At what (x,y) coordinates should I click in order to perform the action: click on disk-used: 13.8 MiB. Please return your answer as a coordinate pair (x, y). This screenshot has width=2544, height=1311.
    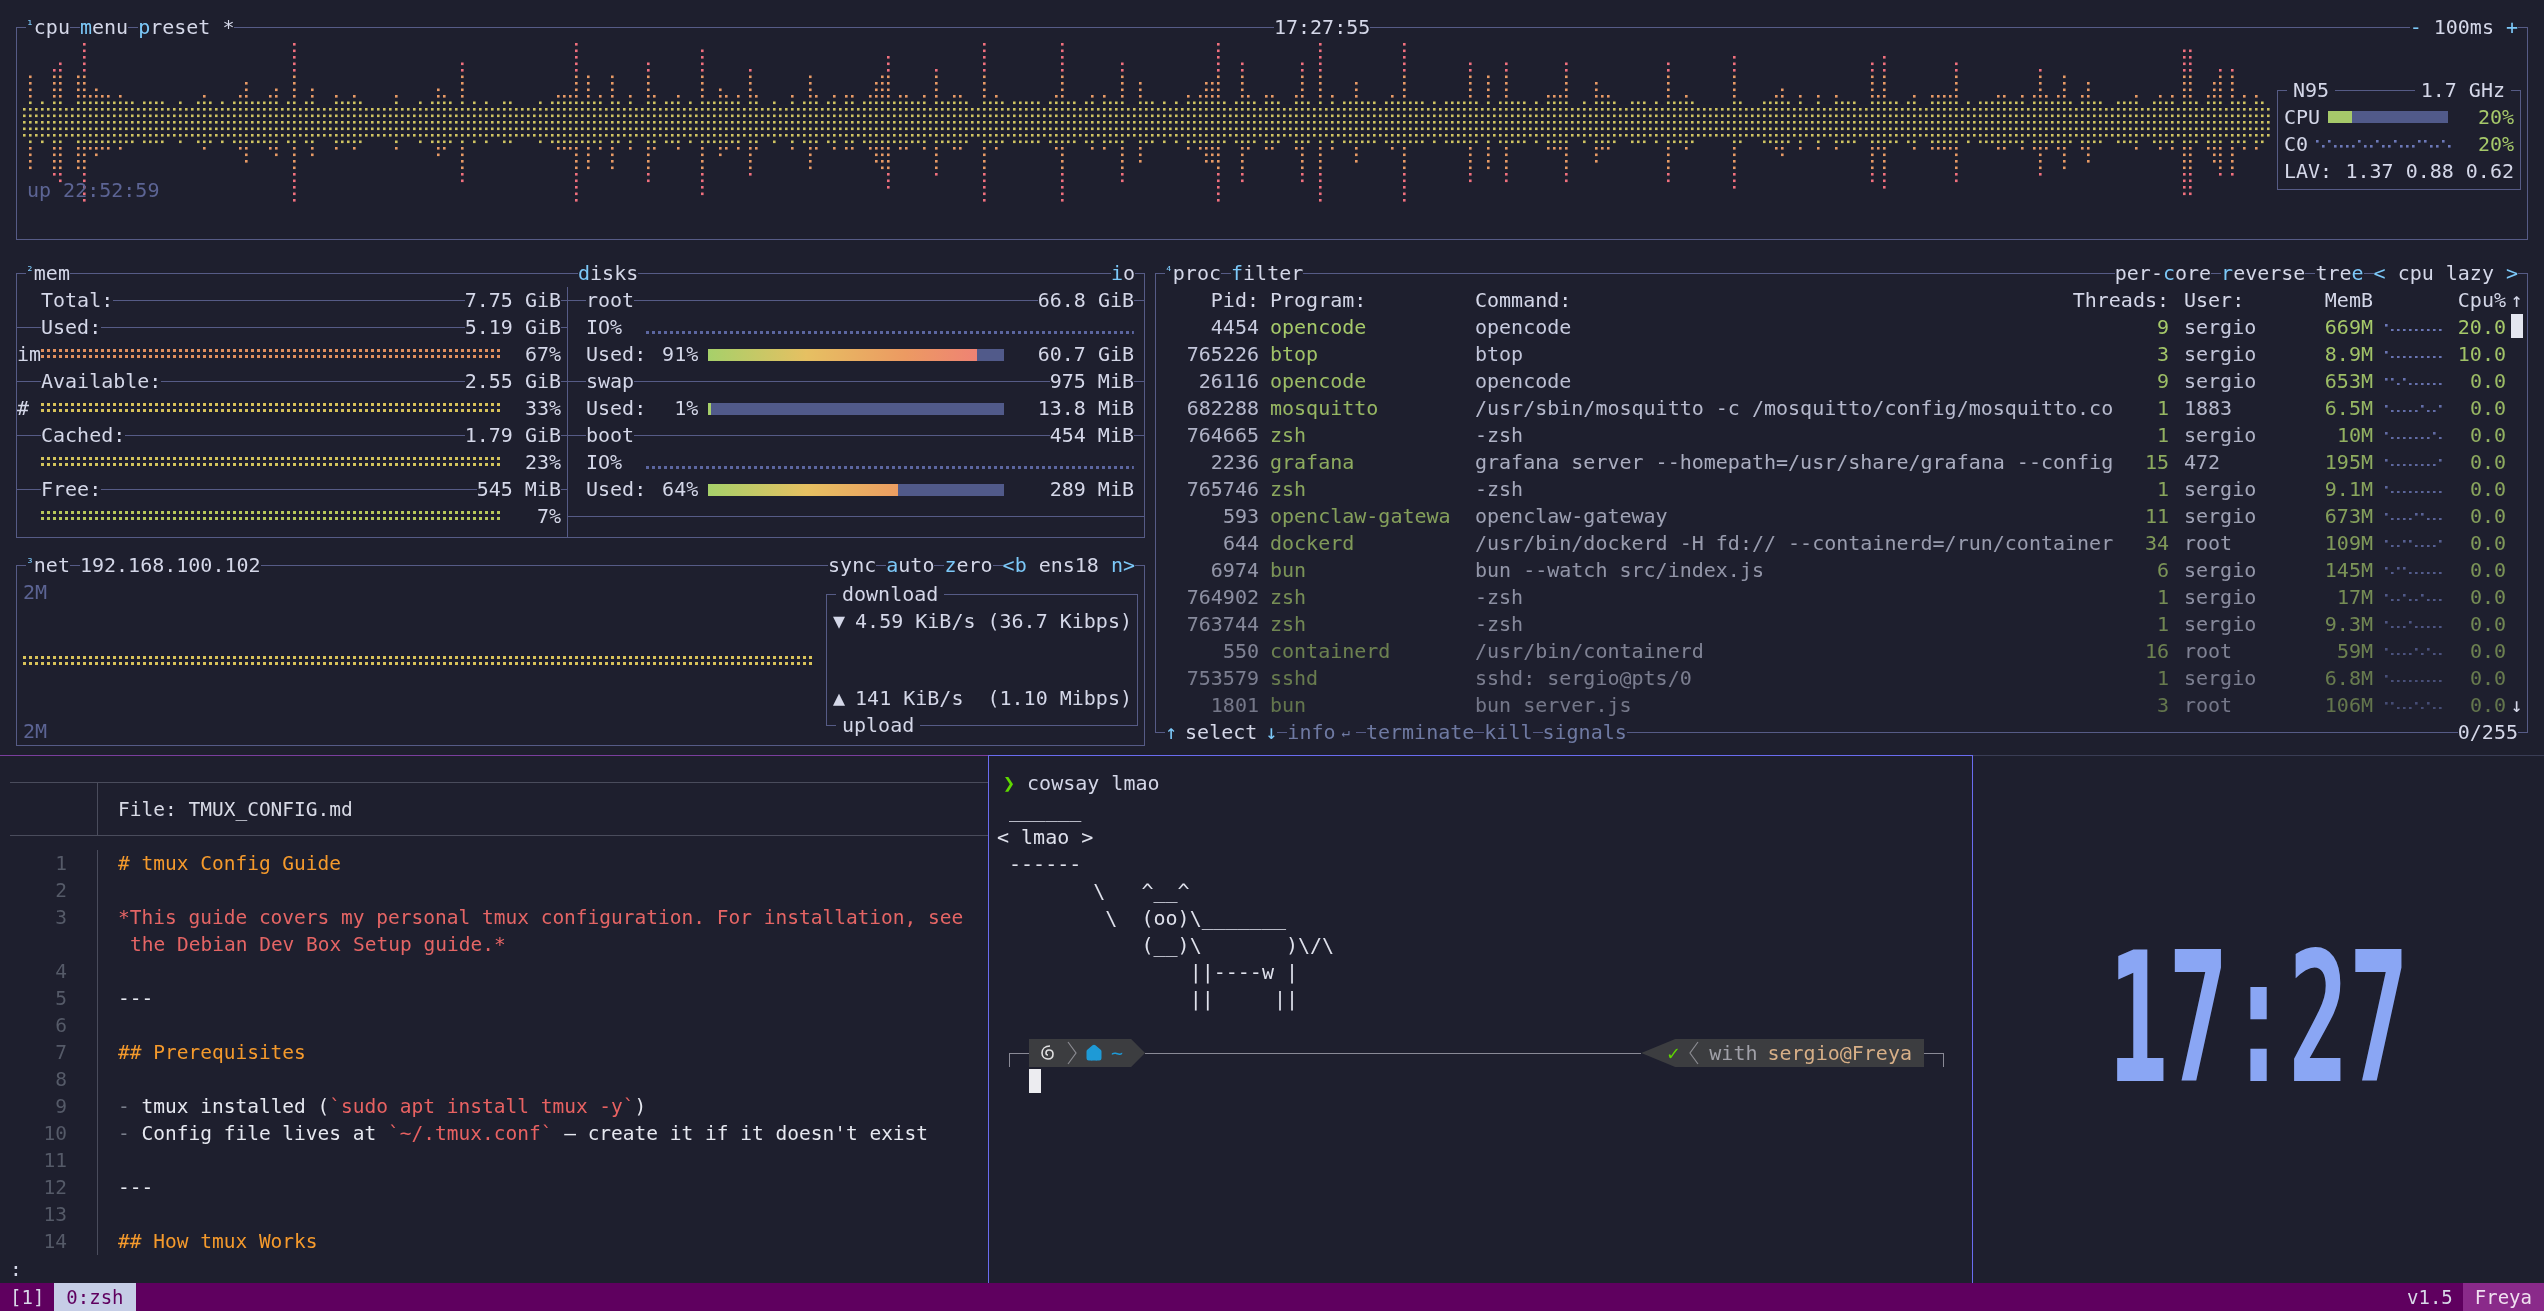
    Looking at the image, I should click on (1085, 408).